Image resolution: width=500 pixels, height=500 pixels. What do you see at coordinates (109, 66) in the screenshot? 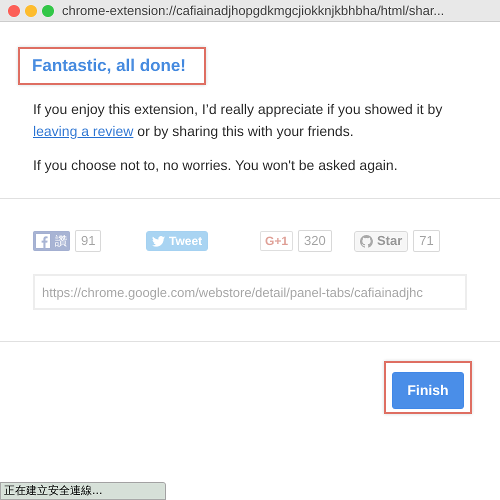
I see `heading: Fantastic, all done!` at bounding box center [109, 66].